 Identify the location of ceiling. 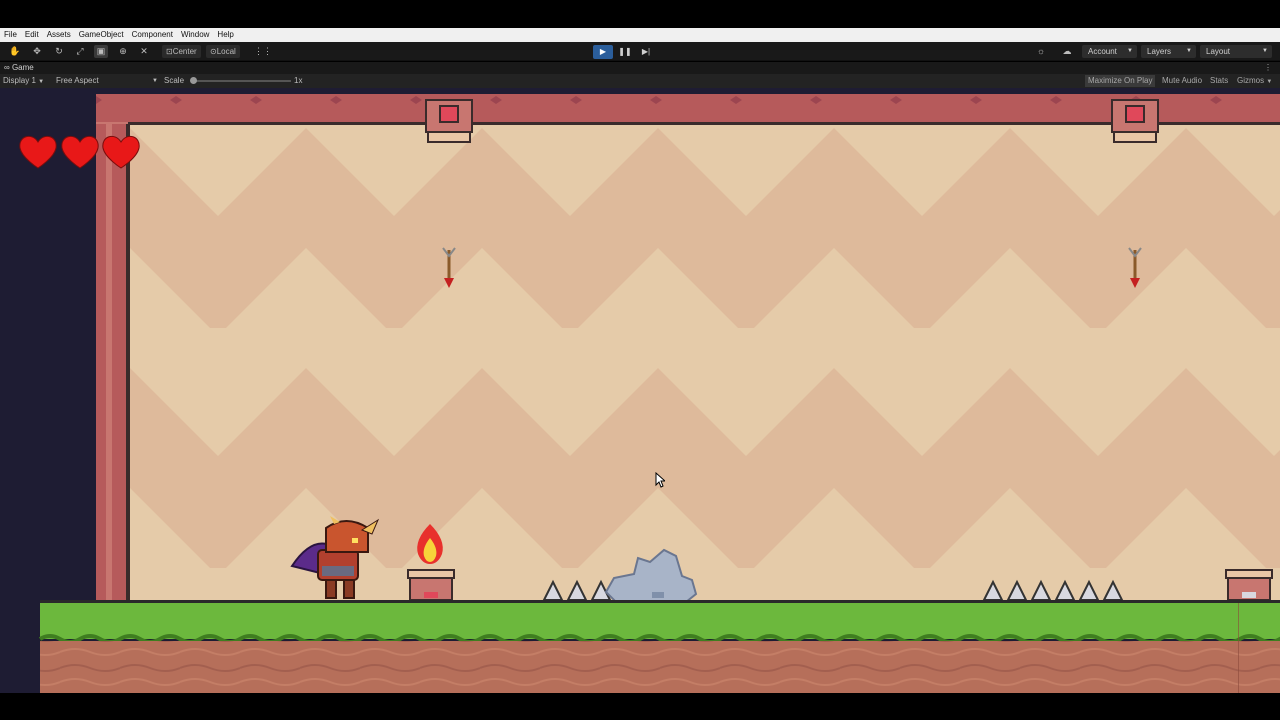
(688, 109).